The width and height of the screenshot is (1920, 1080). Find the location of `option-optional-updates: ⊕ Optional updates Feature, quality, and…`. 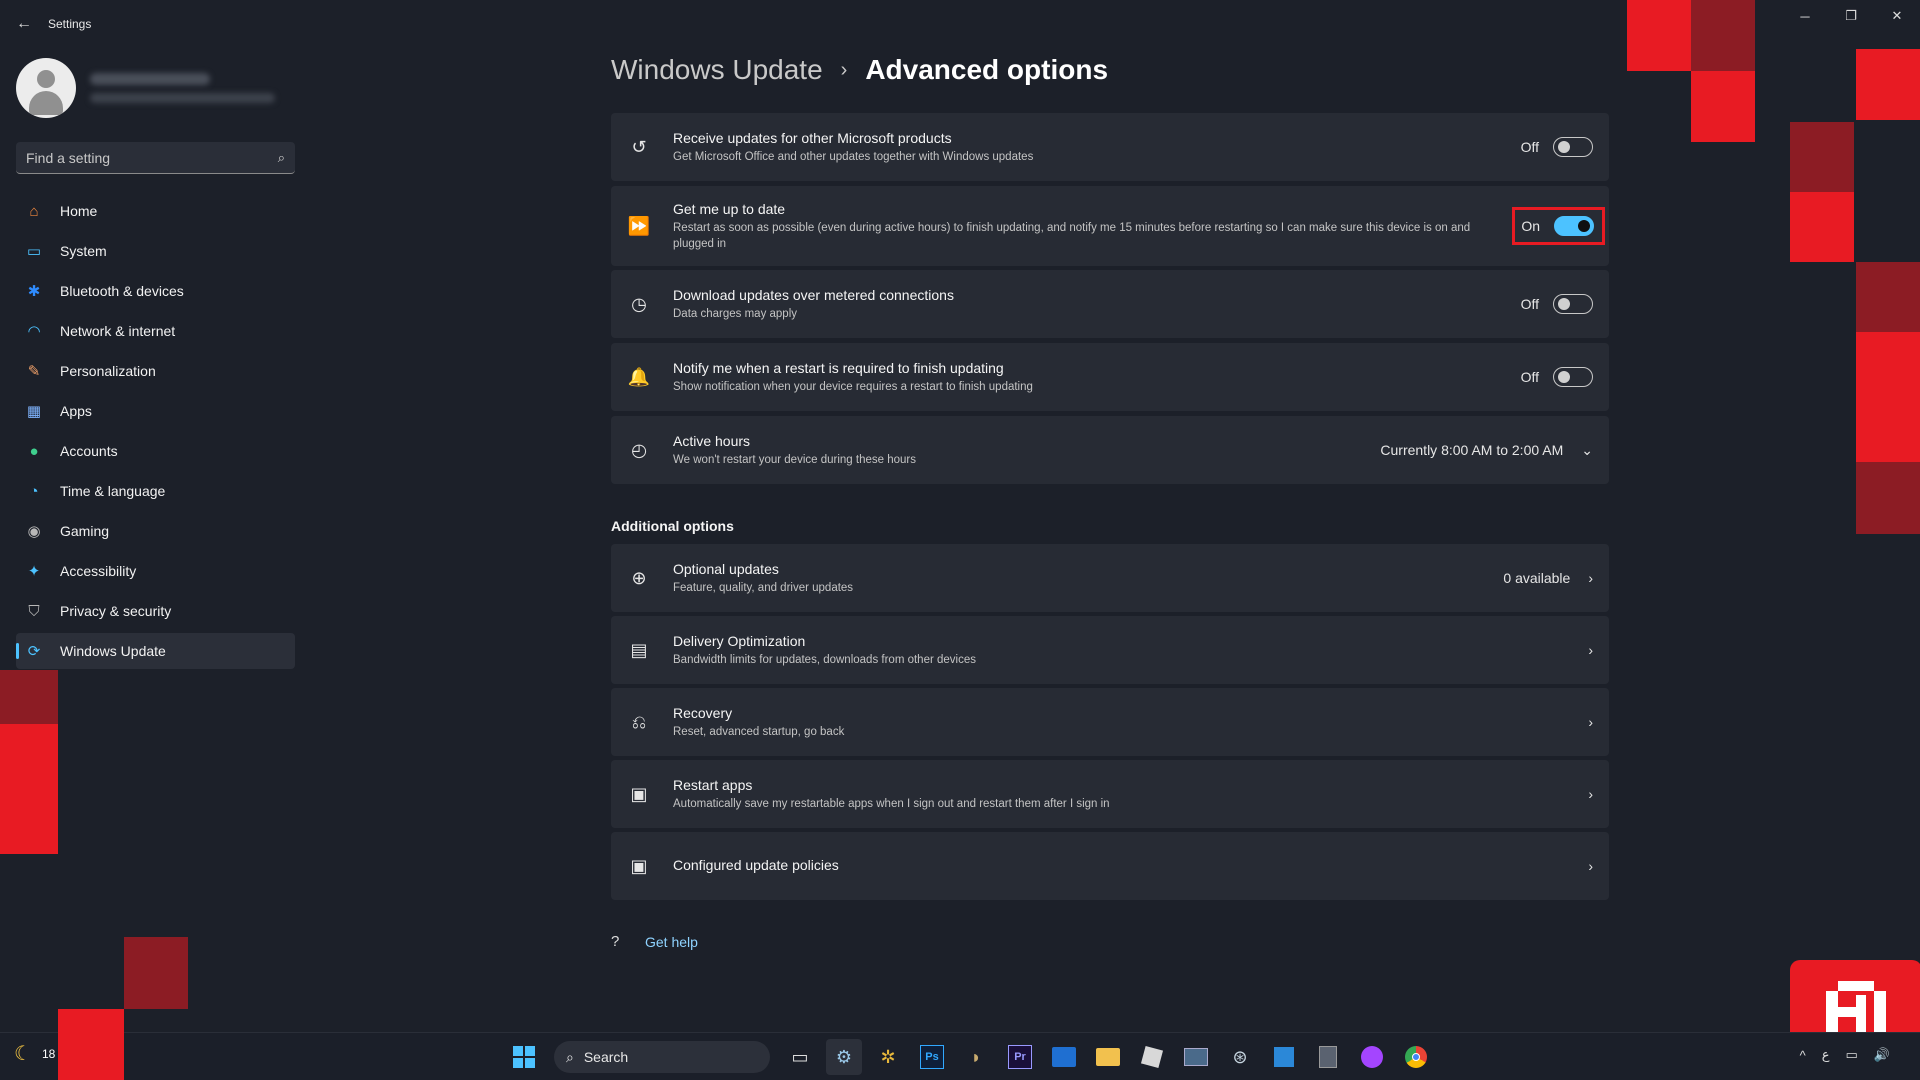

option-optional-updates: ⊕ Optional updates Feature, quality, and… is located at coordinates (1110, 578).